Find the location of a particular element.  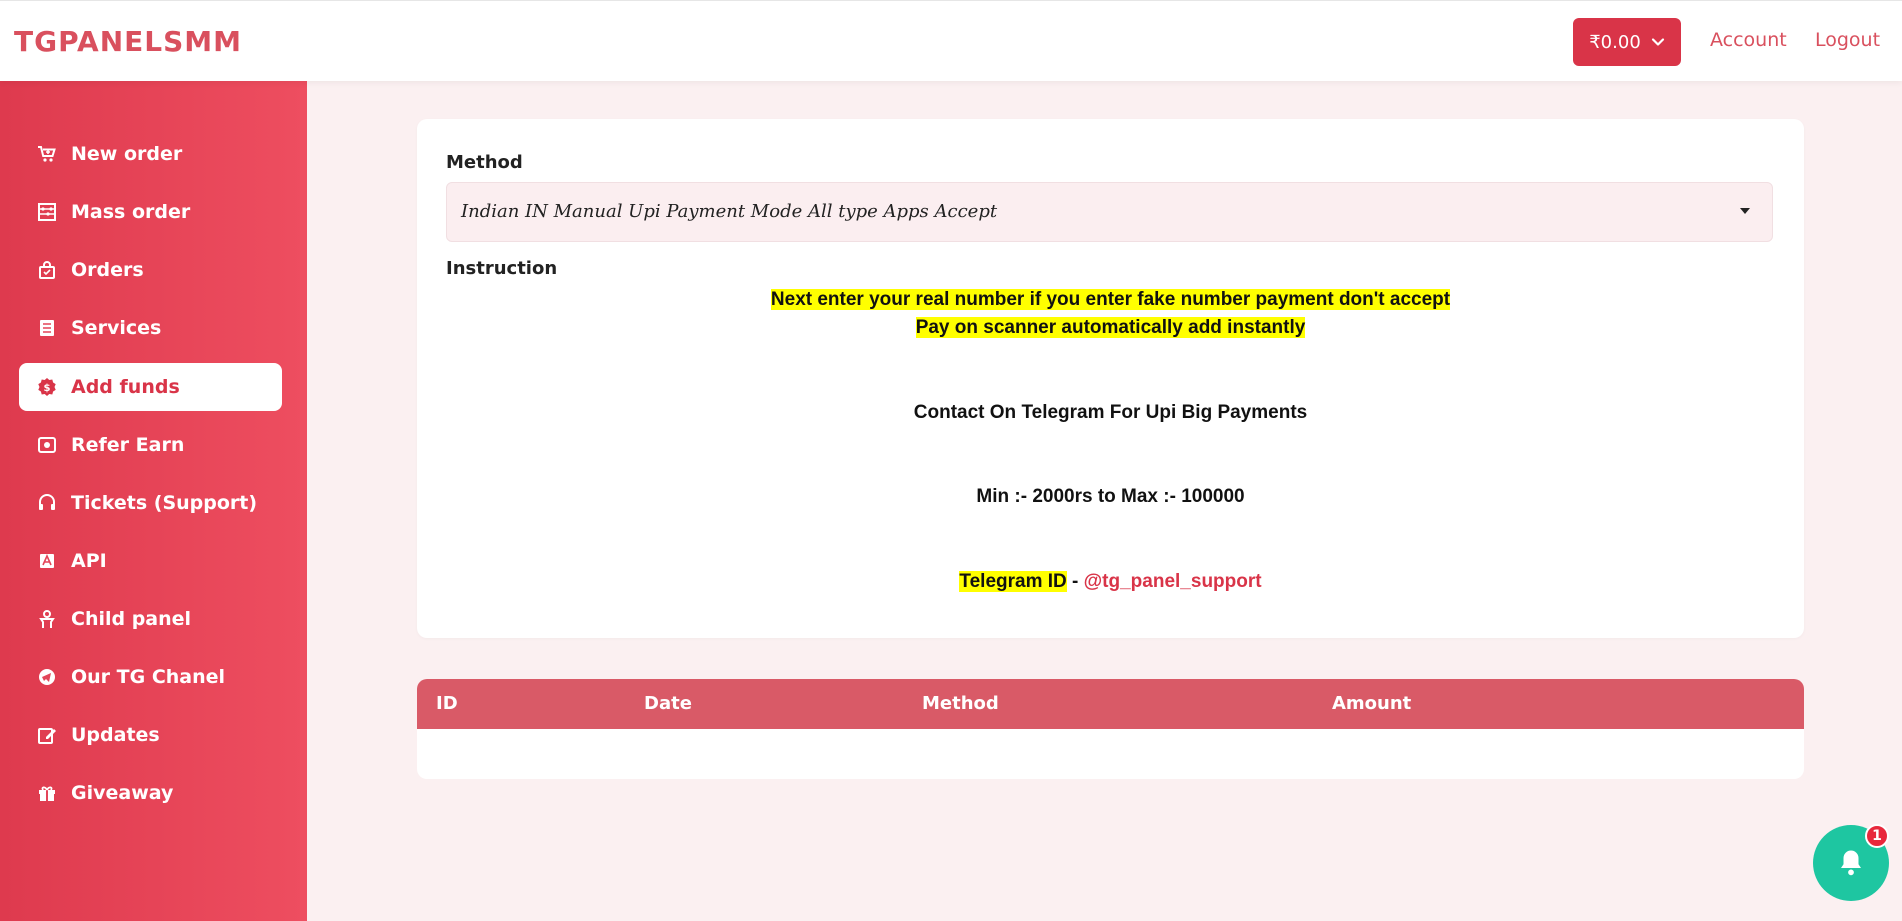

sidebar-item-services: Services is located at coordinates (150, 328).